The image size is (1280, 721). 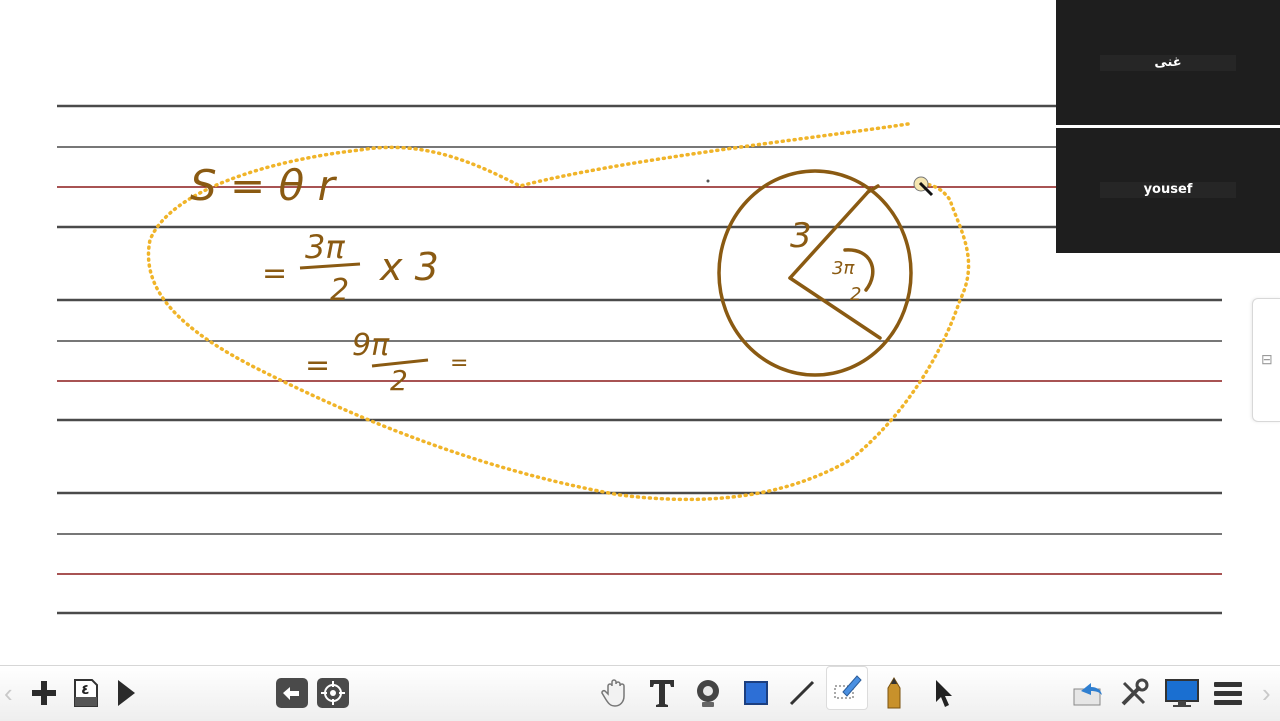 I want to click on screen-icon, so click(x=1182, y=693).